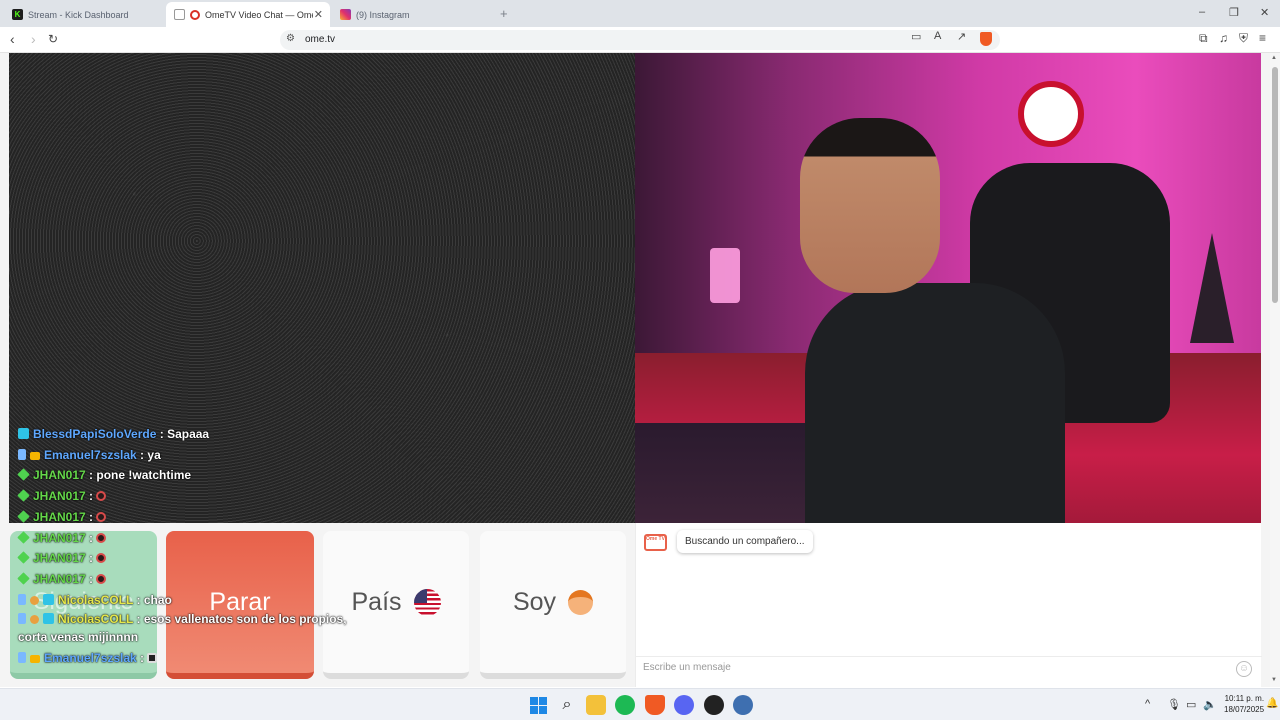 This screenshot has height=720, width=1280. What do you see at coordinates (320, 39) in the screenshot?
I see `url-text: ome.tv` at bounding box center [320, 39].